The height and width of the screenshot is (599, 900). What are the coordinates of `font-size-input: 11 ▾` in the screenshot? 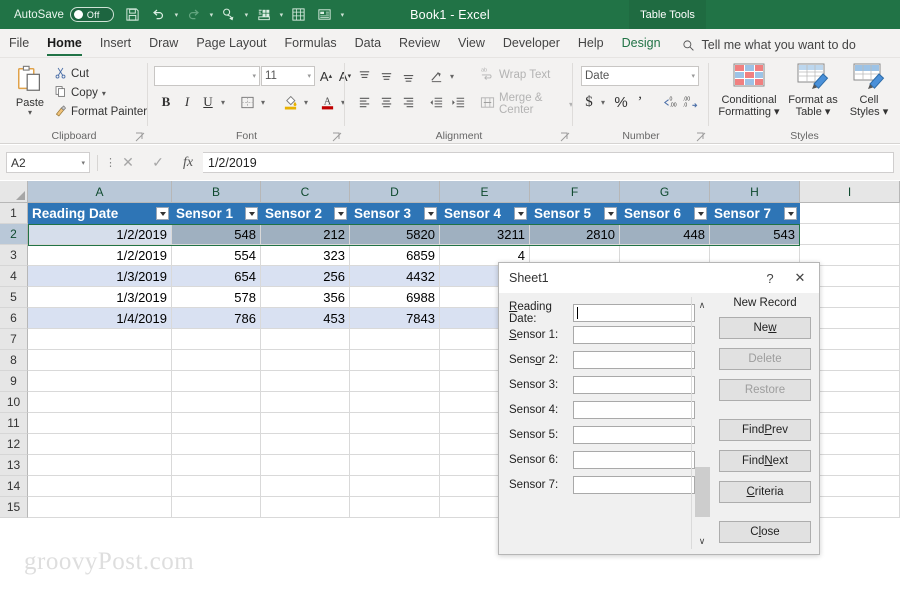 It's located at (288, 76).